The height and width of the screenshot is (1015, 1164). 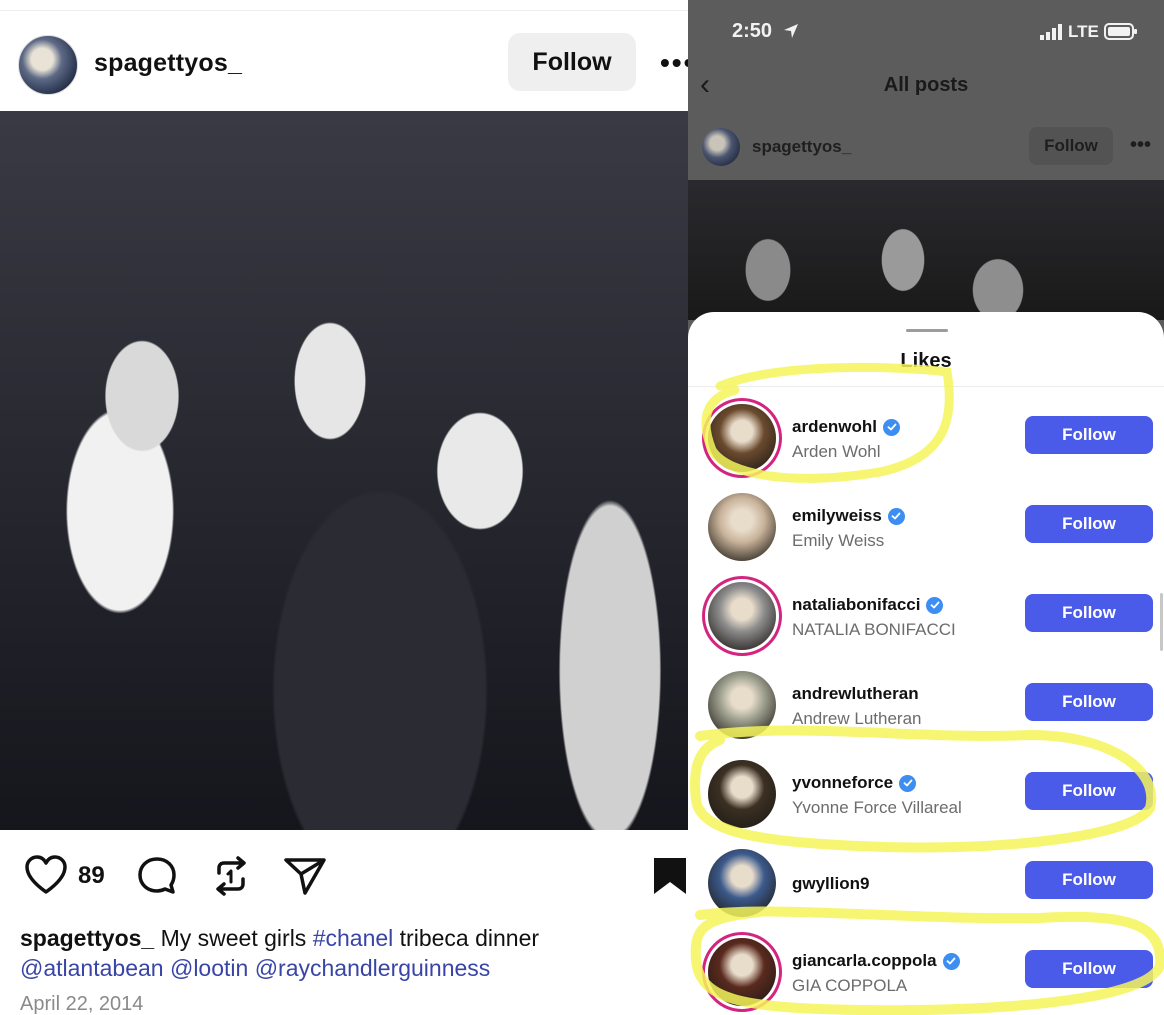 What do you see at coordinates (842, 783) in the screenshot?
I see `username-text: yvonneforce` at bounding box center [842, 783].